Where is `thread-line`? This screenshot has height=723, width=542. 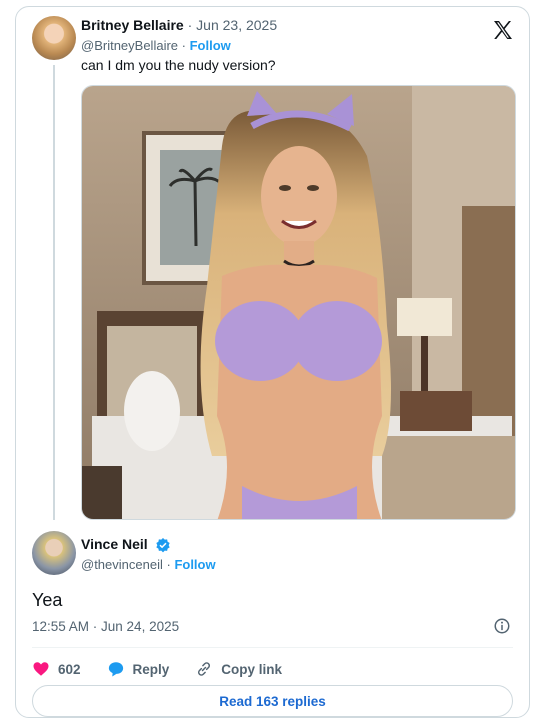
thread-line is located at coordinates (54, 292).